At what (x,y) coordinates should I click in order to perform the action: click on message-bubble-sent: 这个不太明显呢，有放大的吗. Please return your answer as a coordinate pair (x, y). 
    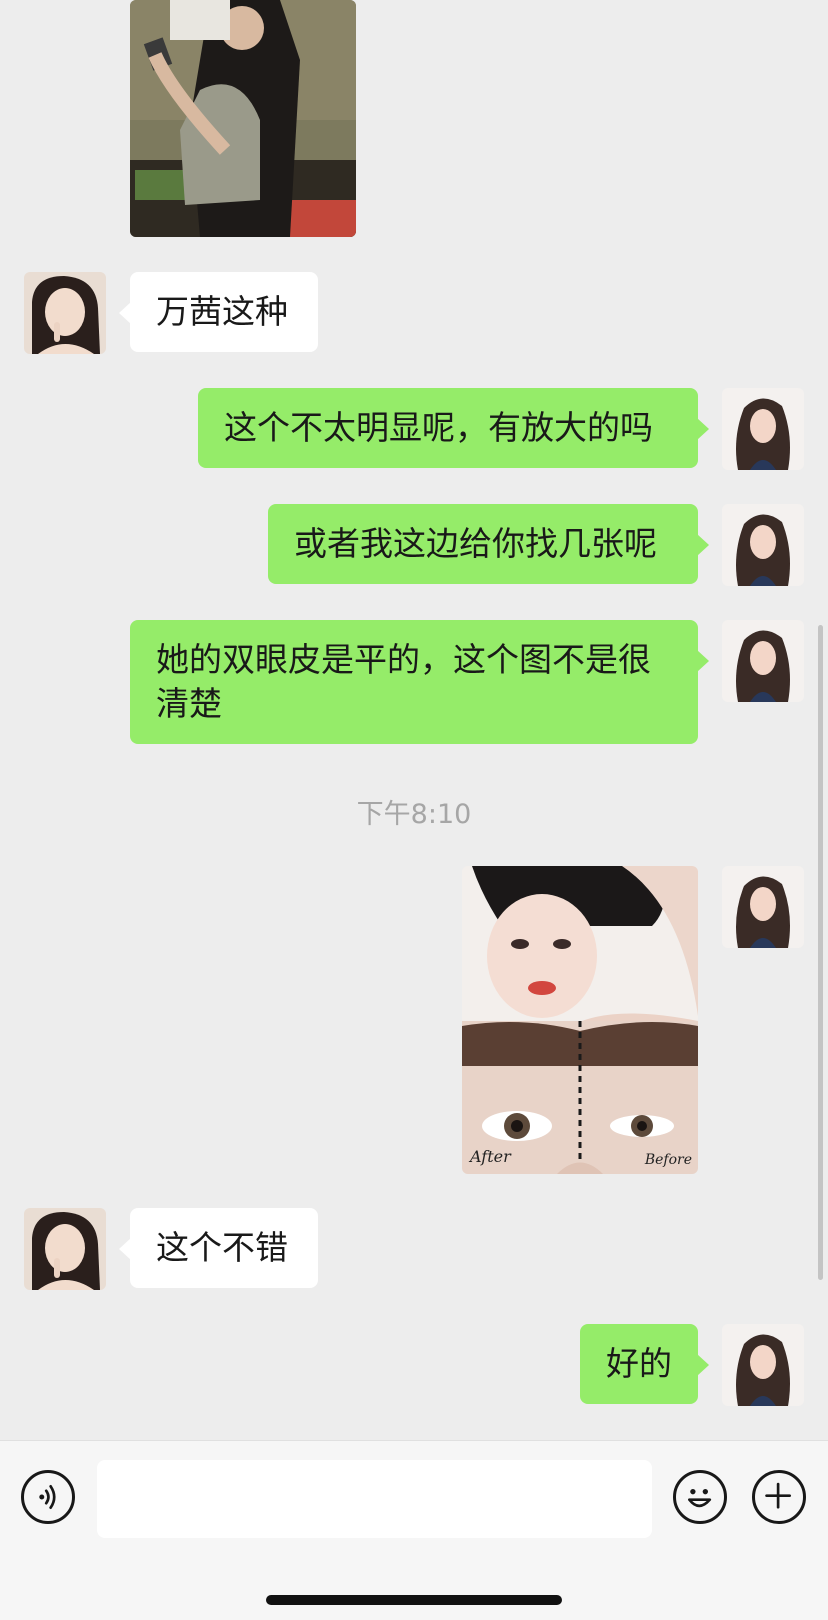
    Looking at the image, I should click on (453, 428).